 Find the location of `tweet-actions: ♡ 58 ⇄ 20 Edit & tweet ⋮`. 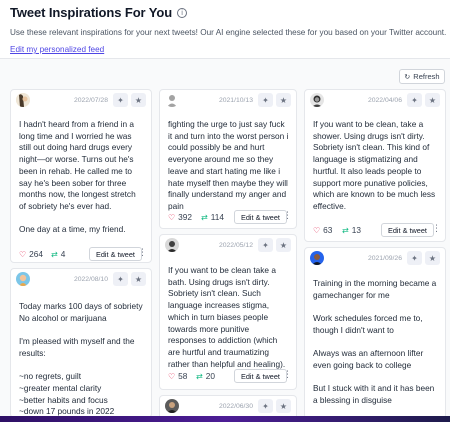

tweet-actions: ♡ 58 ⇄ 20 Edit & tweet ⋮ is located at coordinates (229, 376).